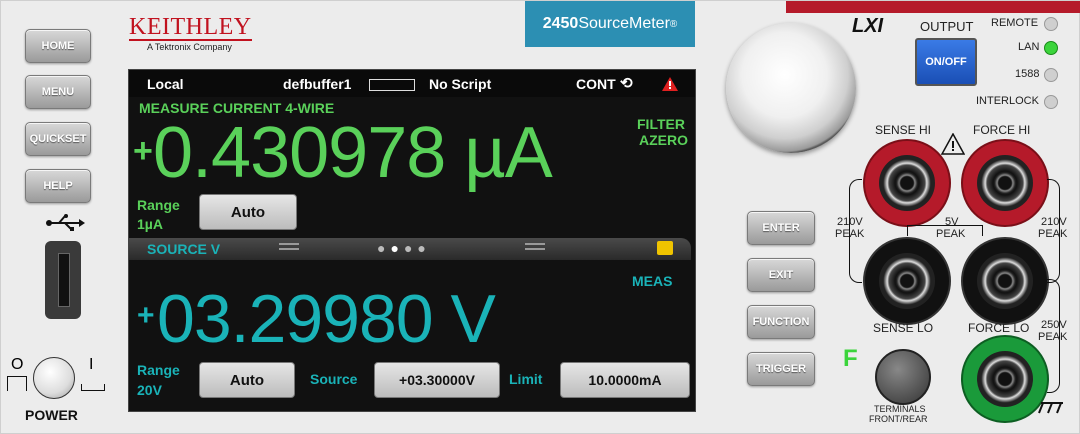 The width and height of the screenshot is (1080, 434). Describe the element at coordinates (392, 85) in the screenshot. I see `buffer-indicator` at that location.